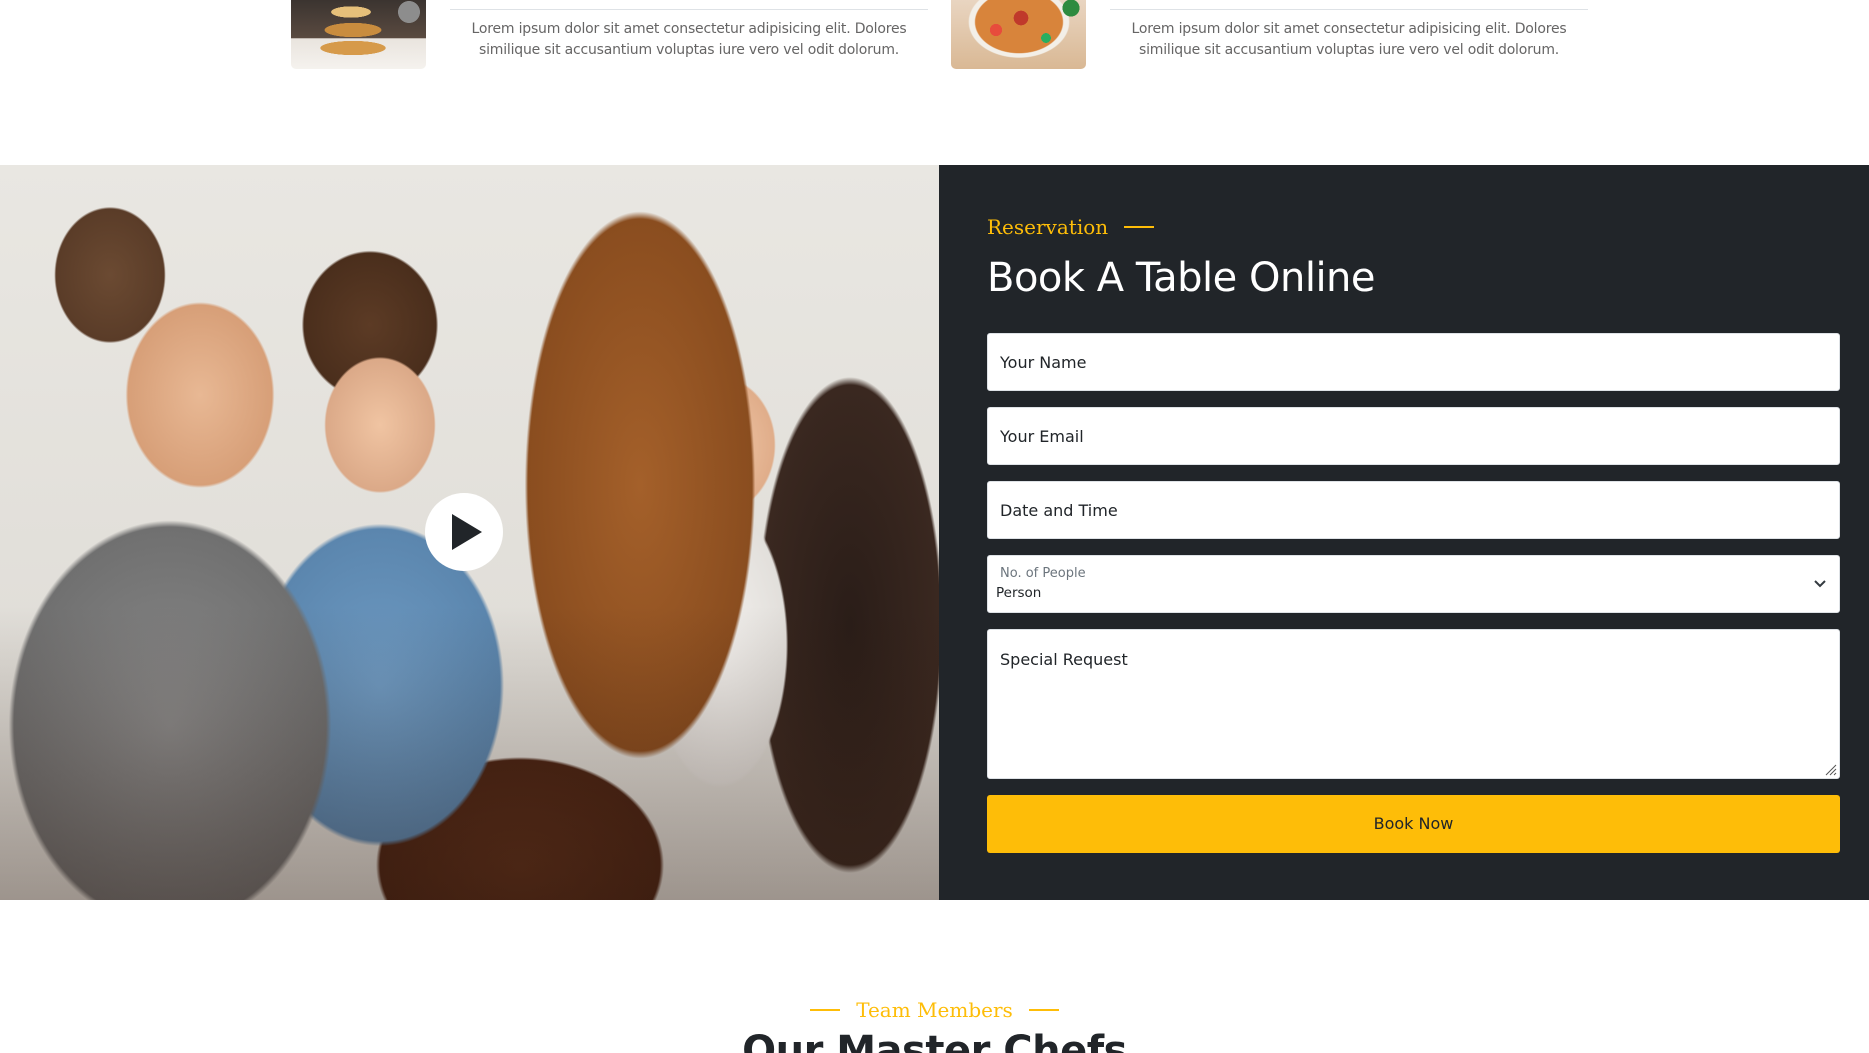 The height and width of the screenshot is (1053, 1869). Describe the element at coordinates (1018, 34) in the screenshot. I see `noodle-soup-thumbnail` at that location.